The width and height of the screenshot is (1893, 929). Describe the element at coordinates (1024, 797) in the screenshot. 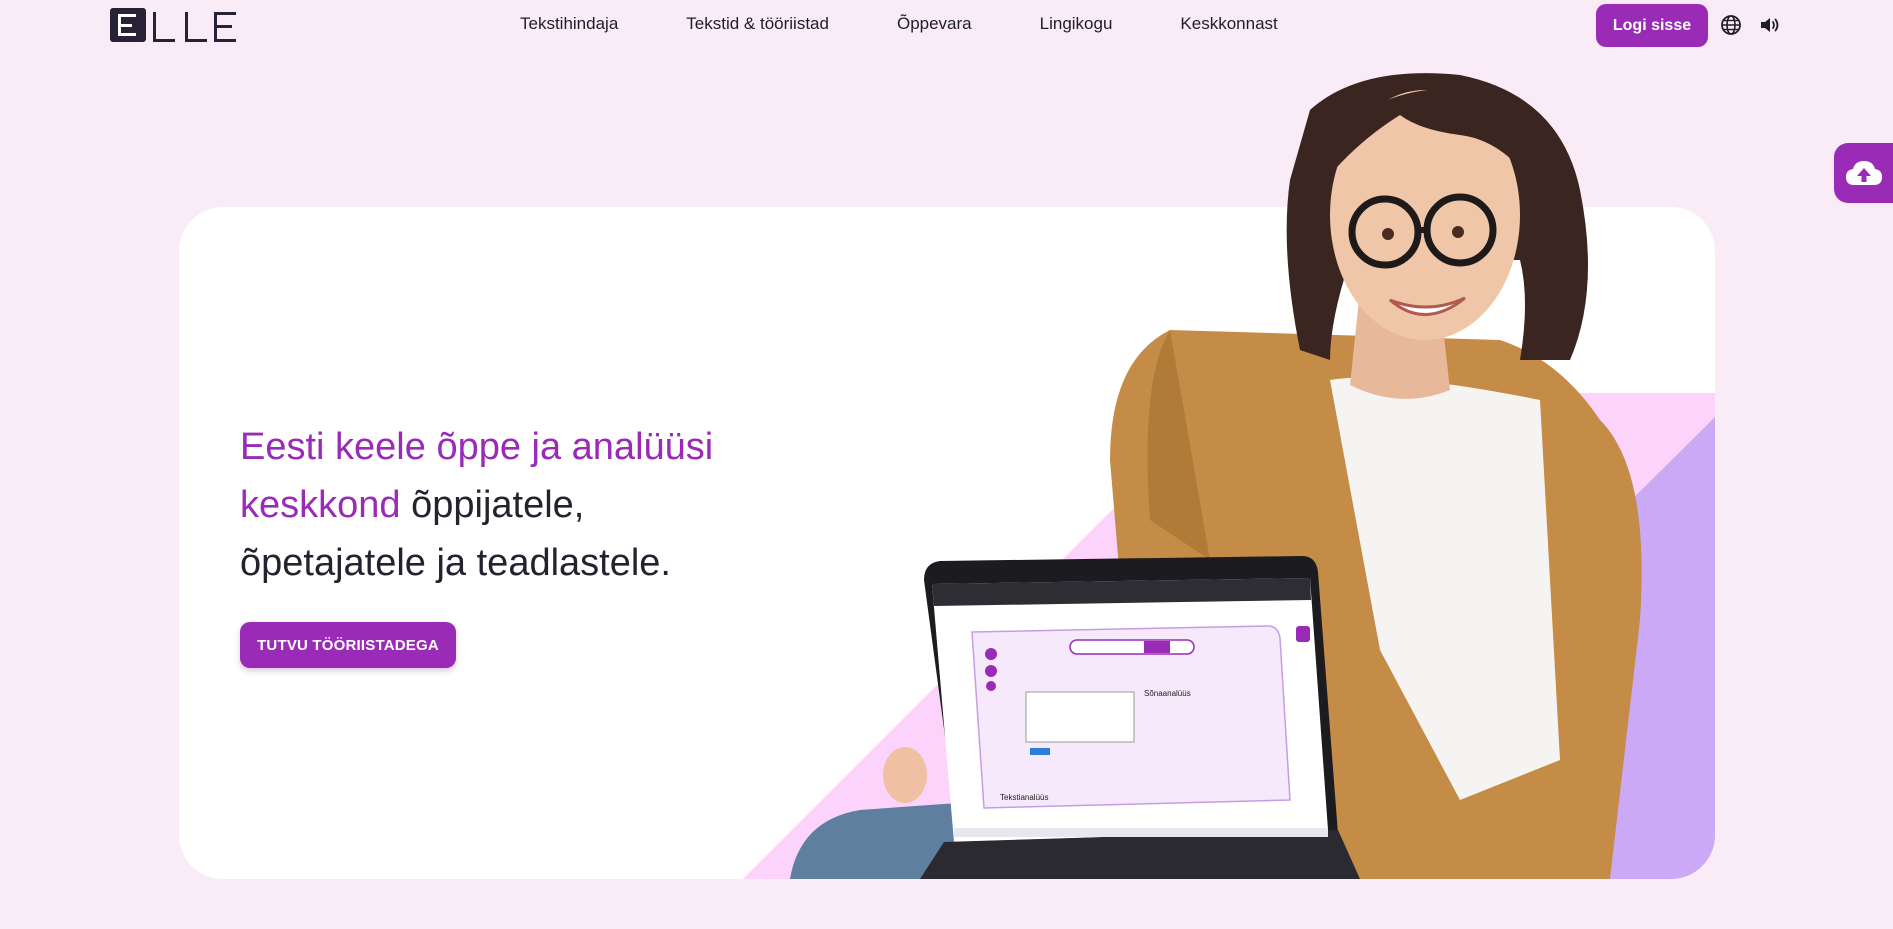

I see `laptop-section-title: Tekstianalüüs` at that location.